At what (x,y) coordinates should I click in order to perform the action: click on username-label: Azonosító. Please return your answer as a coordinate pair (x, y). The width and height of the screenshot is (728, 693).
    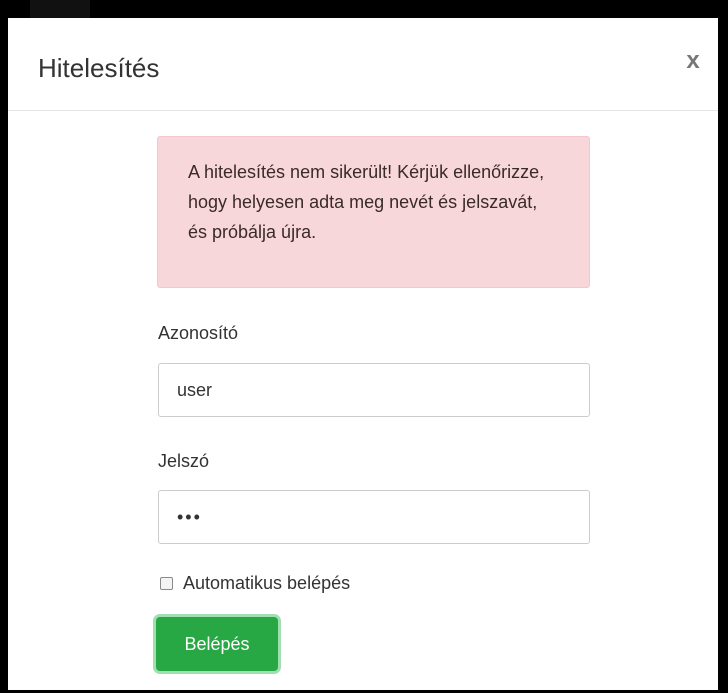
    Looking at the image, I should click on (198, 333).